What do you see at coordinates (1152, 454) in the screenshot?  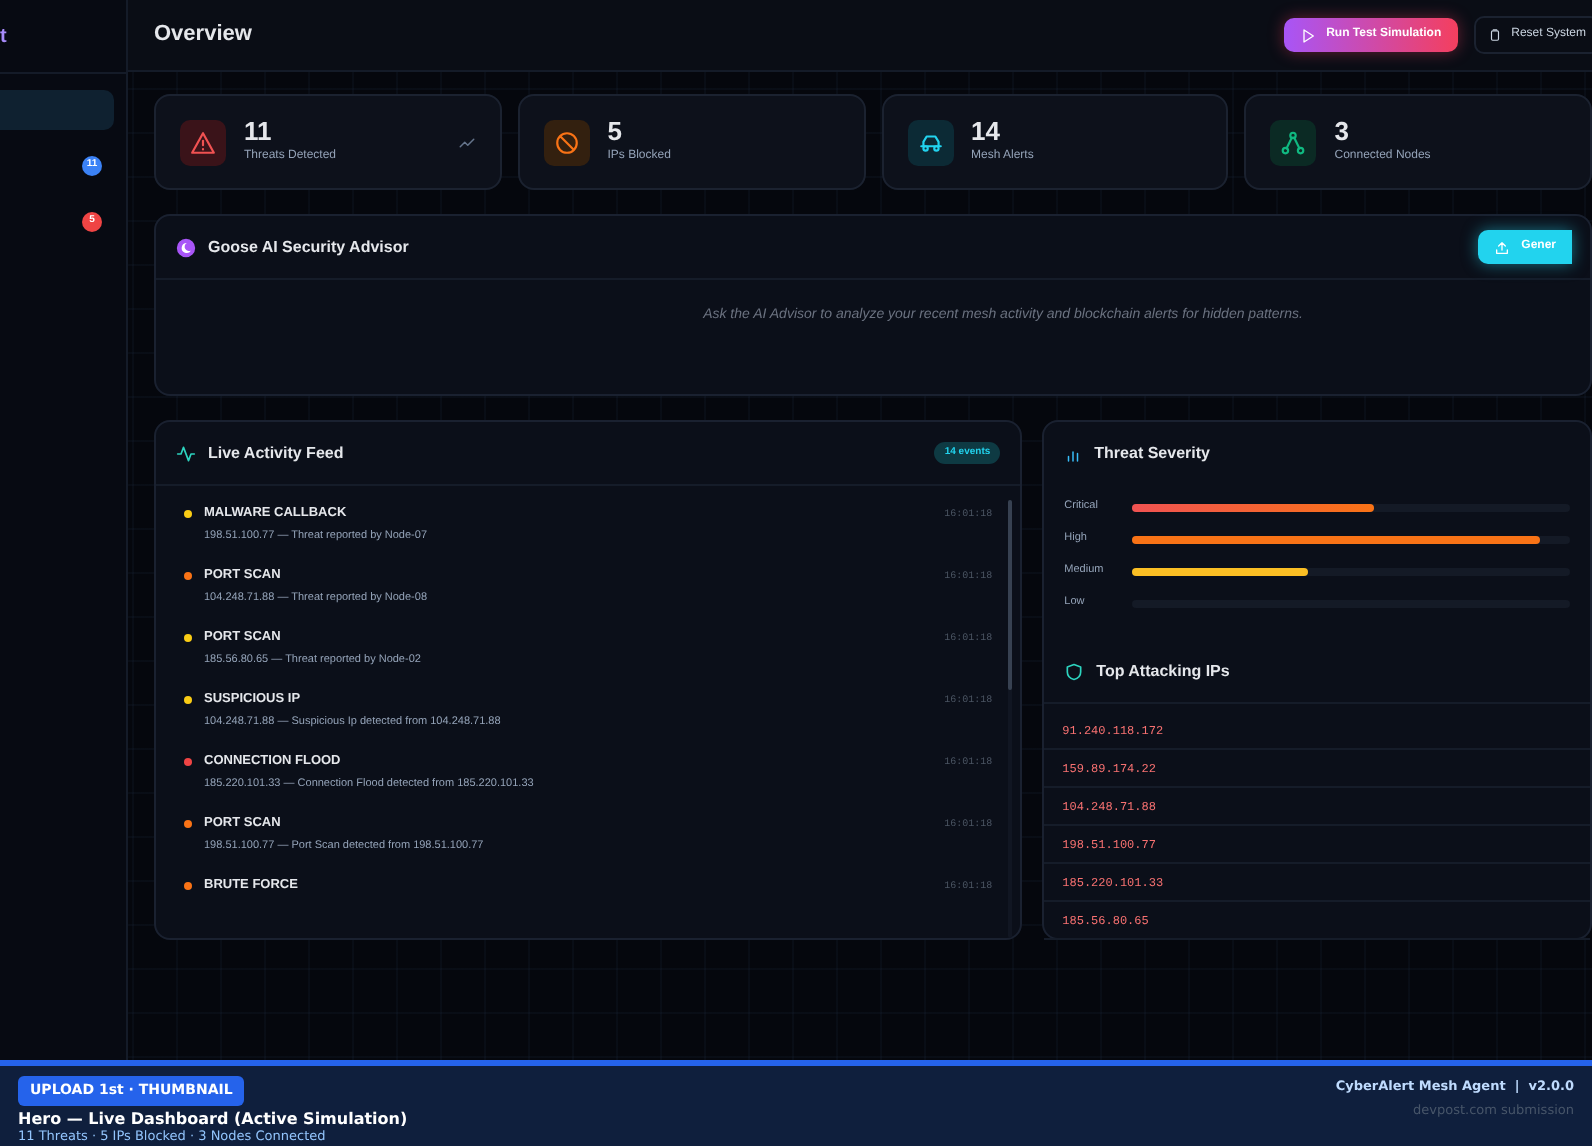 I see `panel-title: Threat Severity` at bounding box center [1152, 454].